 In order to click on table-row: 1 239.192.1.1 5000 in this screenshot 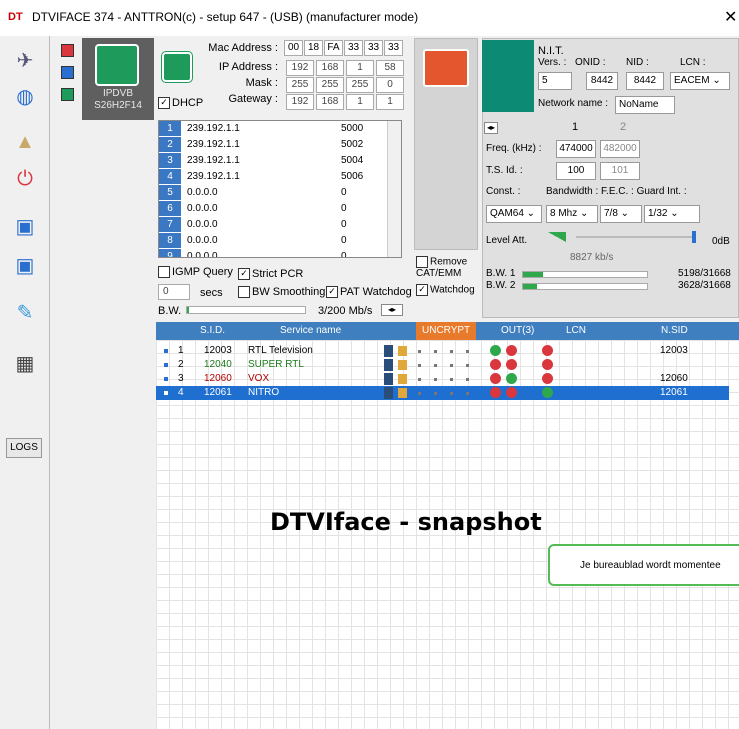, I will do `click(274, 129)`.